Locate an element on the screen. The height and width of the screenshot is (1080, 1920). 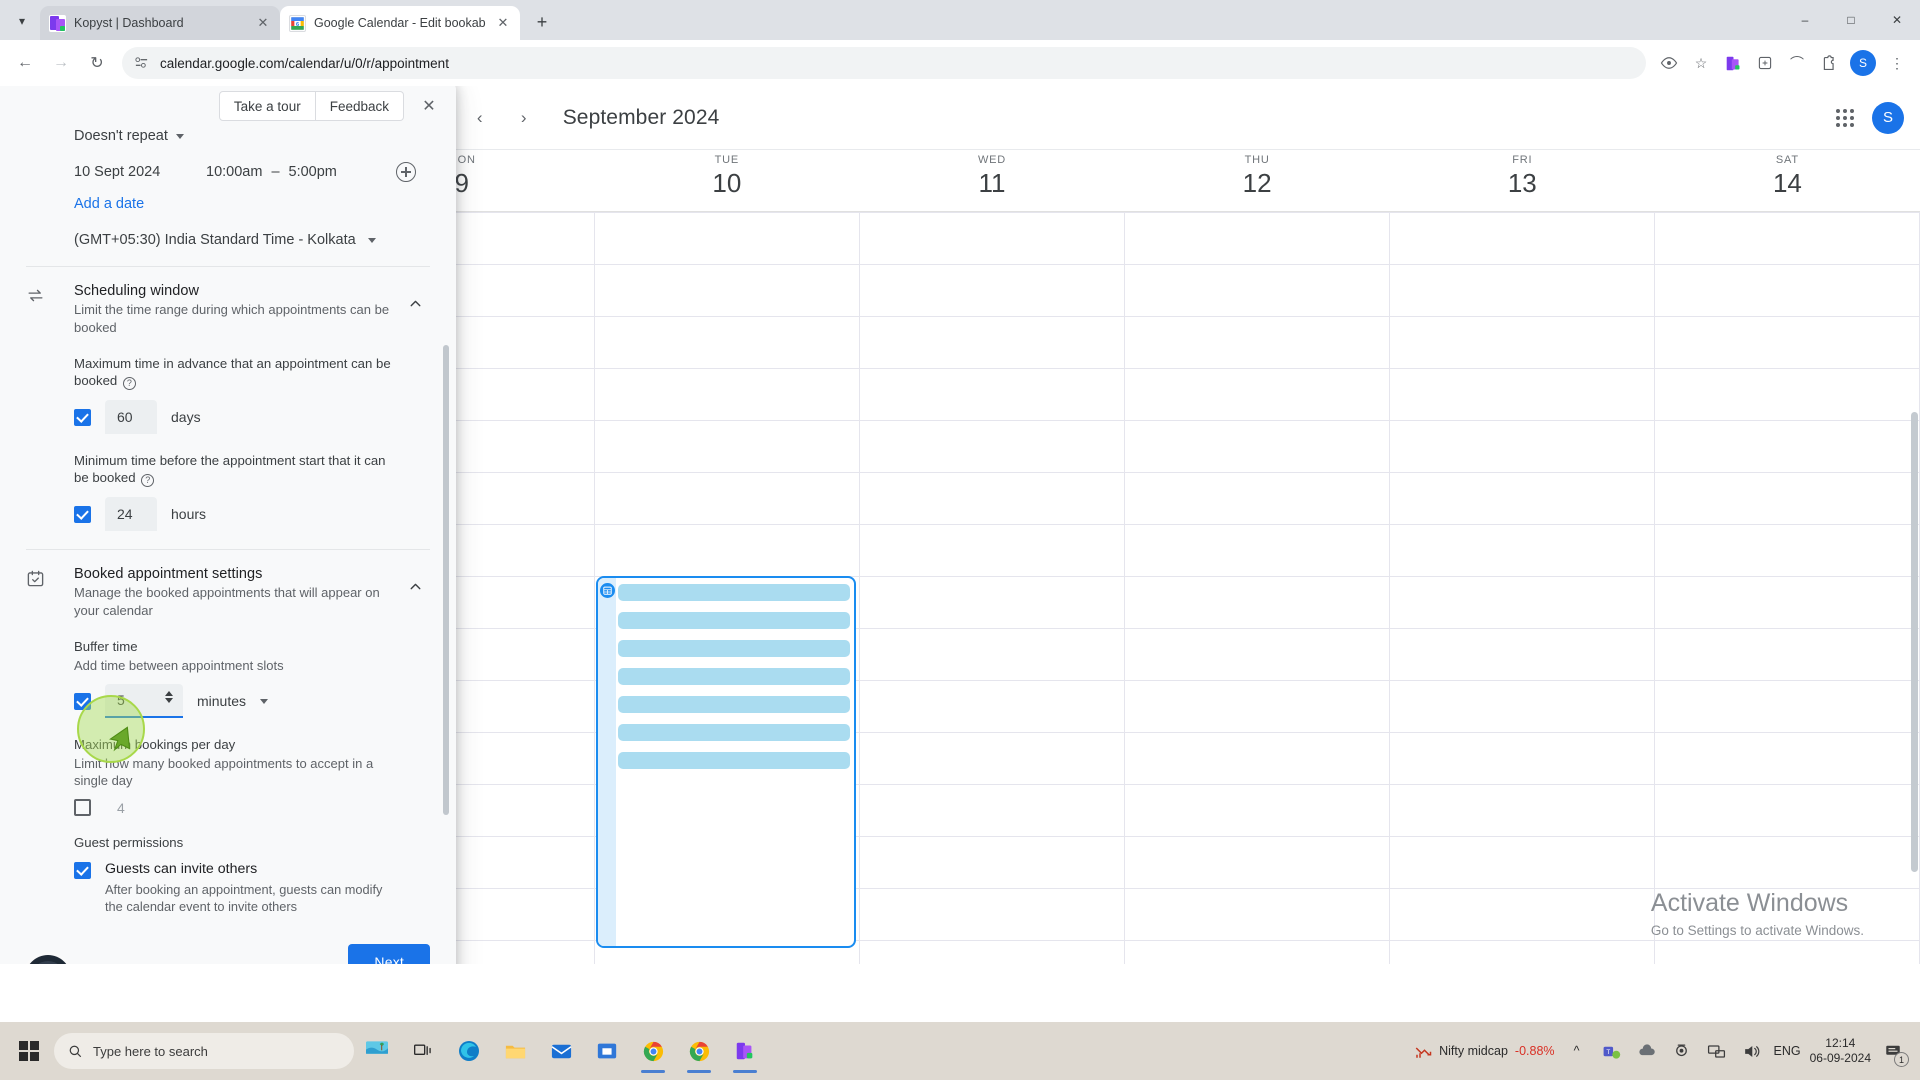
take-a-tour-button: Take a tour is located at coordinates (267, 106).